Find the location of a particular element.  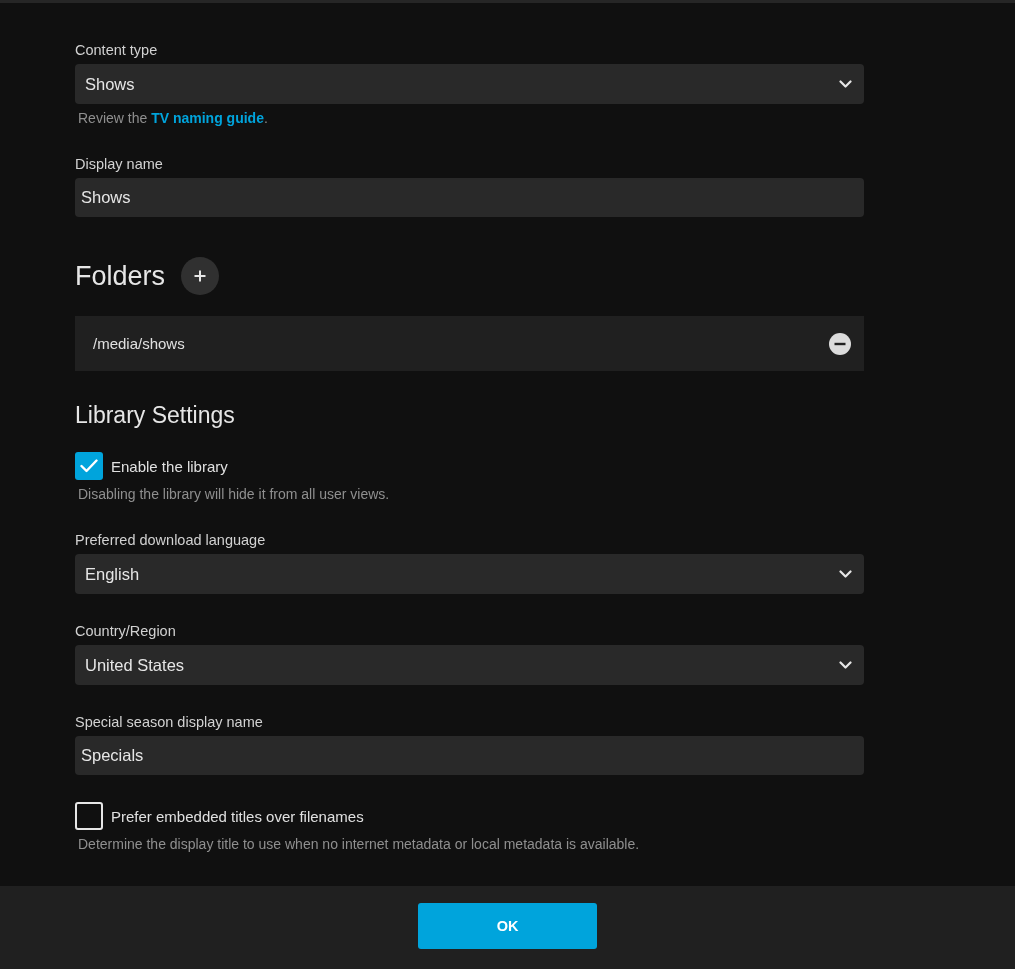

naming-guide-link: TV naming guide is located at coordinates (207, 118).